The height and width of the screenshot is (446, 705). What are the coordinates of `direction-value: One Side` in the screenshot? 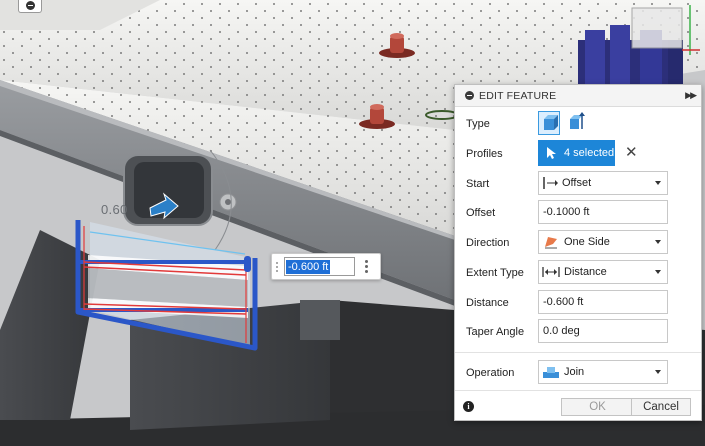 It's located at (587, 242).